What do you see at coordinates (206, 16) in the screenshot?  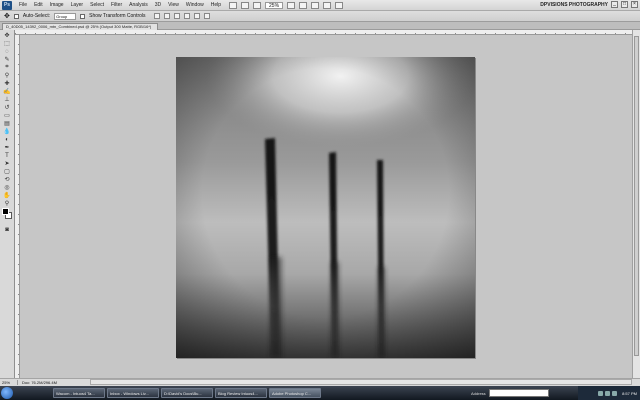 I see `align-right-icon` at bounding box center [206, 16].